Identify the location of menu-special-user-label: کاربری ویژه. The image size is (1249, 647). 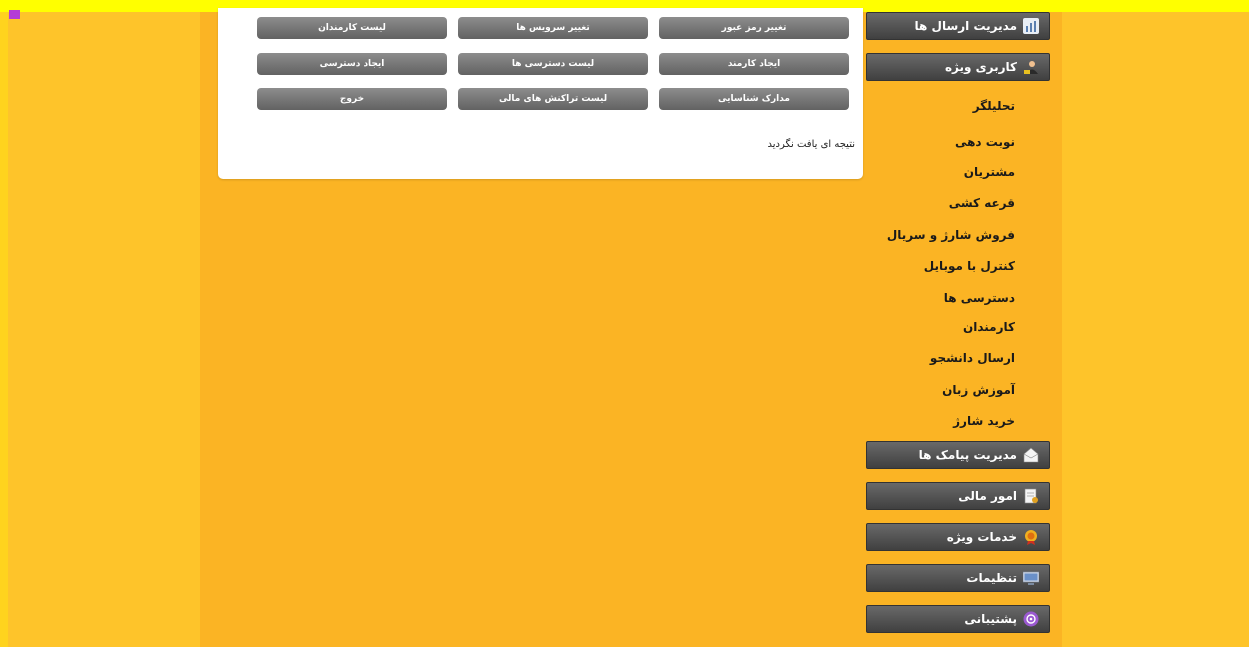
(980, 67).